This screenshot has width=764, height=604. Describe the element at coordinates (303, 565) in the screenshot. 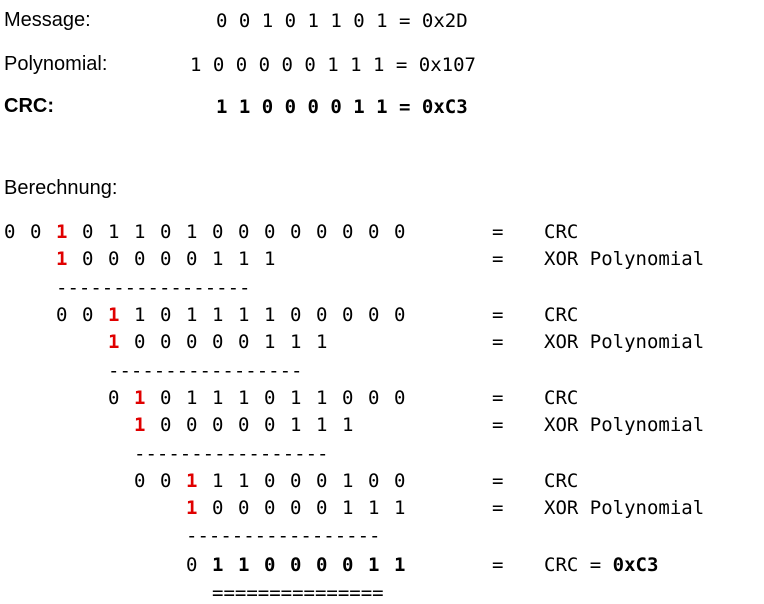

I see `bit-row: 011000011` at that location.